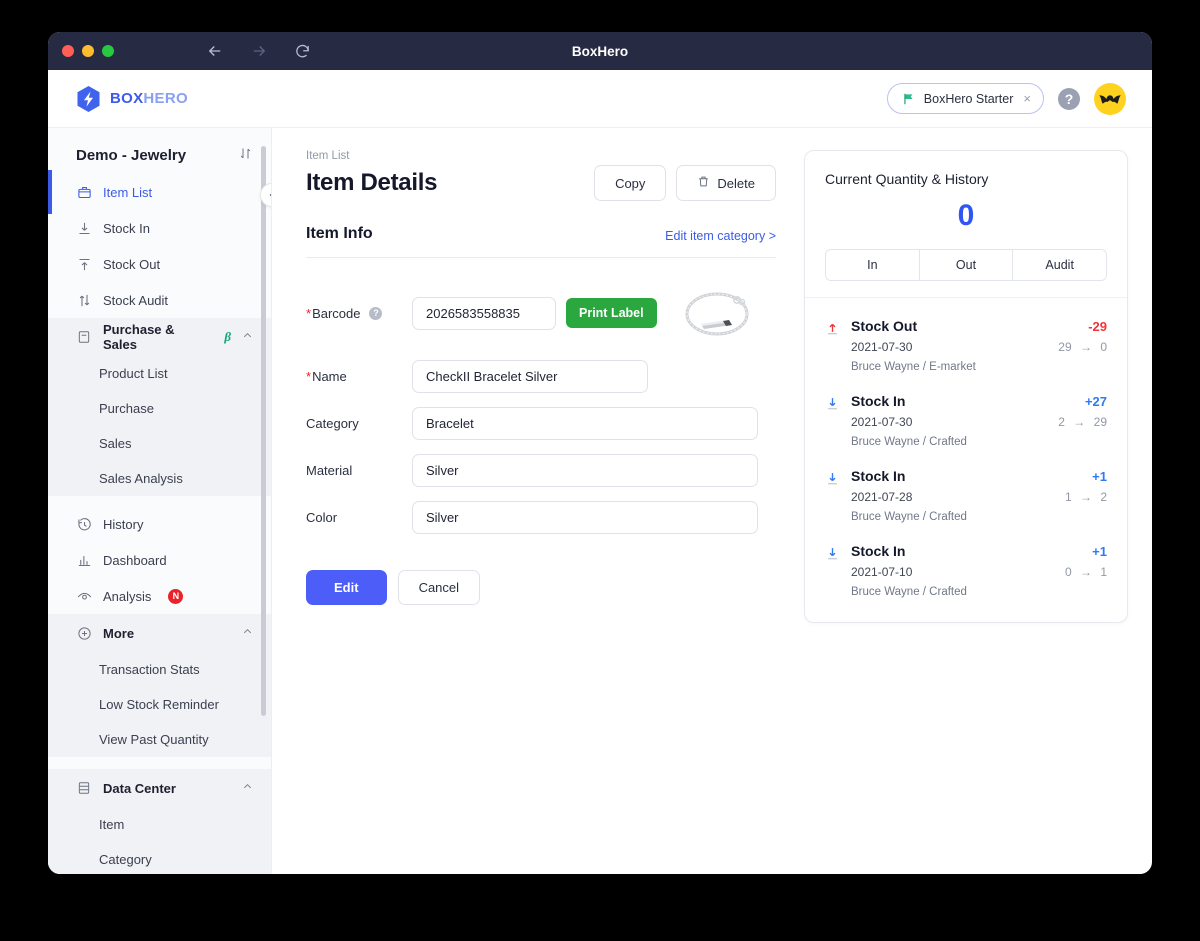  Describe the element at coordinates (585, 517) in the screenshot. I see `color-input: Silver` at that location.